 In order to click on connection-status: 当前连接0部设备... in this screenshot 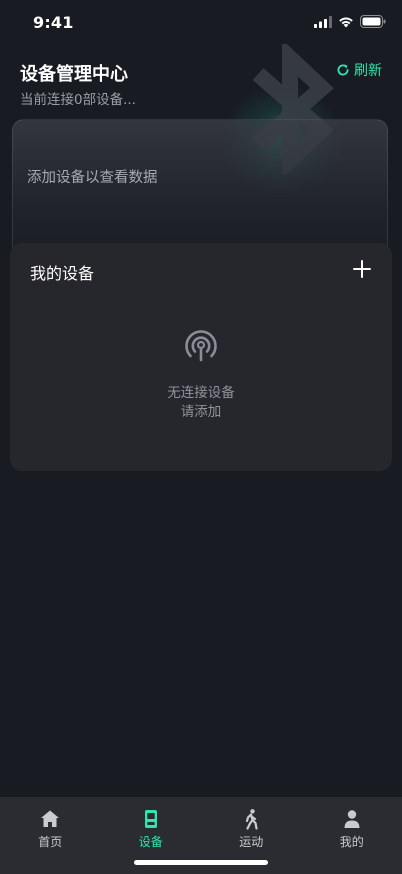, I will do `click(78, 100)`.